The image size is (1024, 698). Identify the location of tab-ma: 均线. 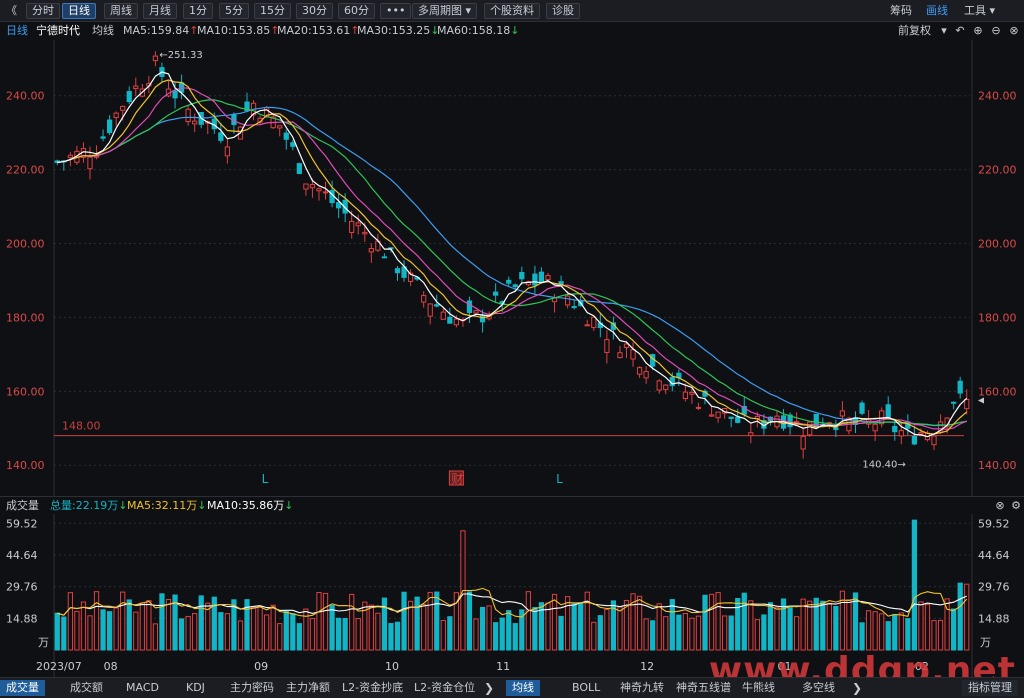
(523, 688).